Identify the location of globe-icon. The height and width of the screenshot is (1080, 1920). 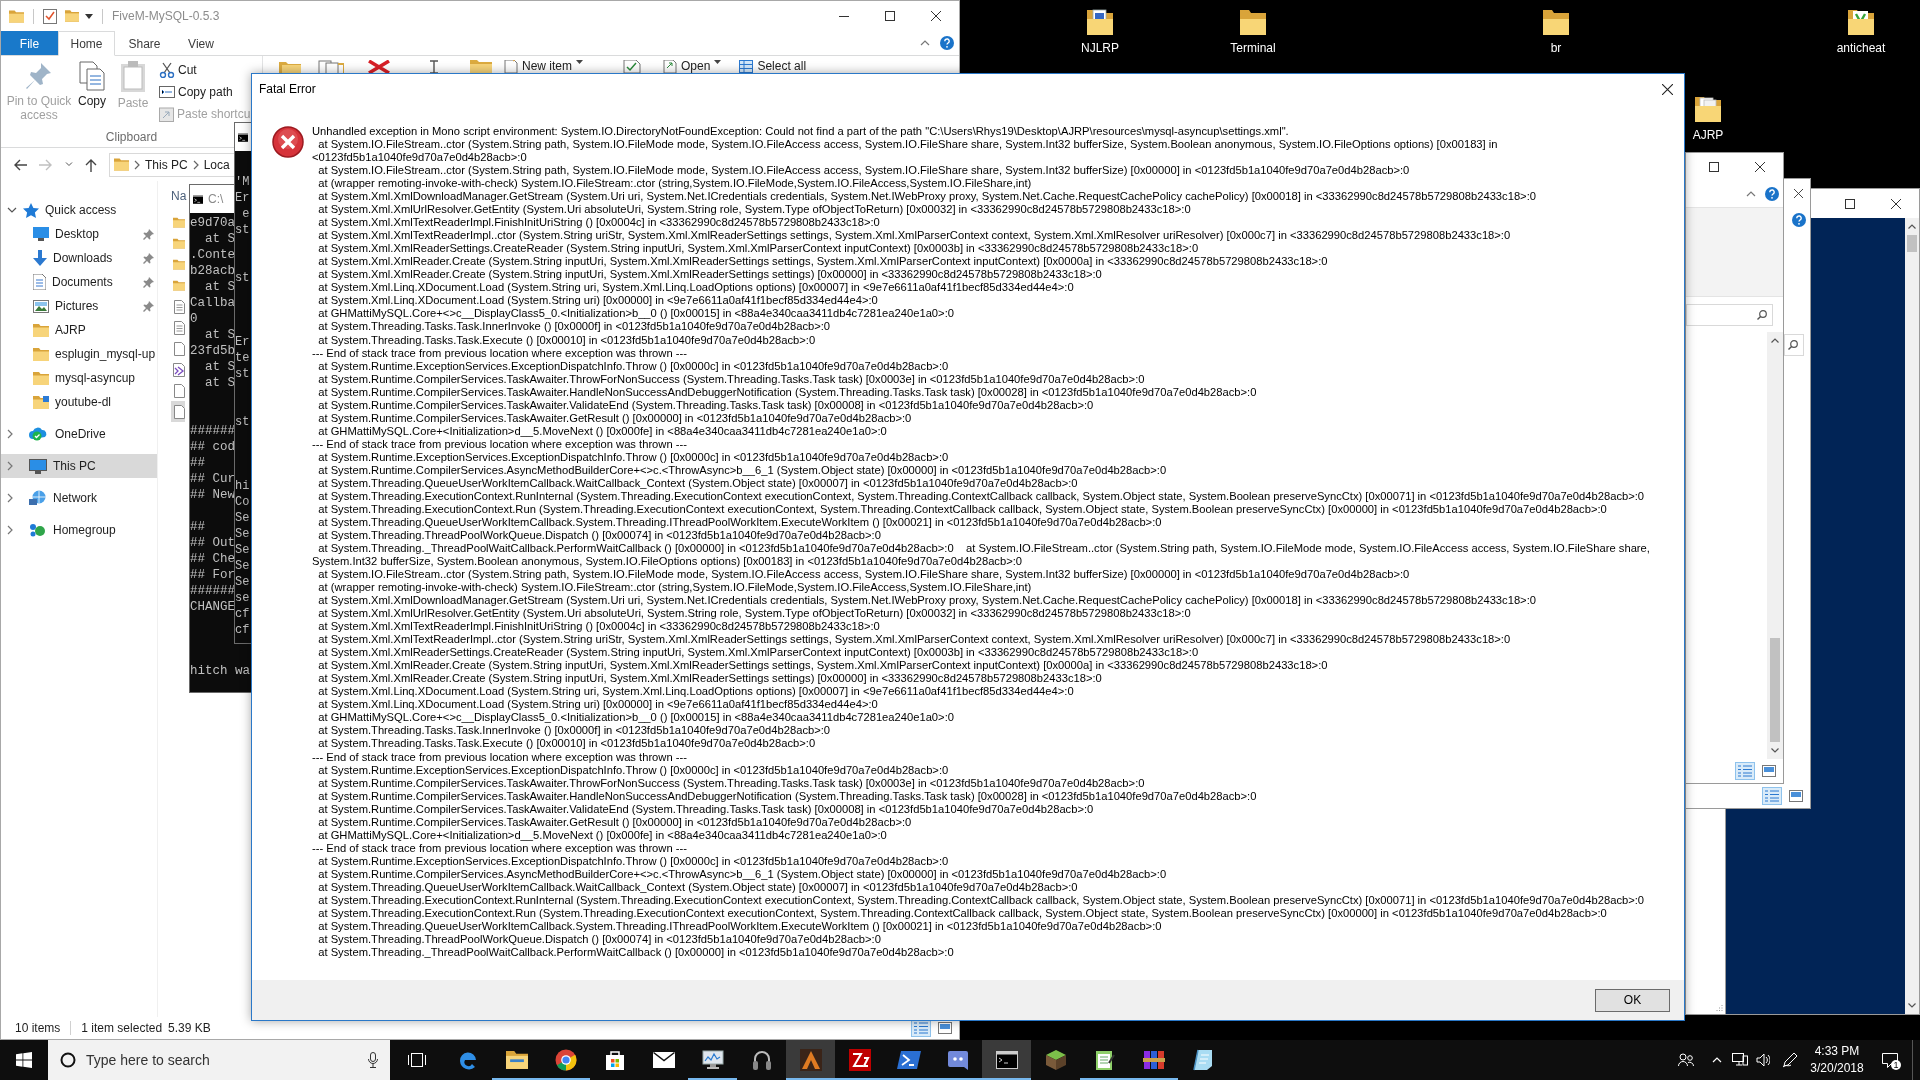
(38, 498).